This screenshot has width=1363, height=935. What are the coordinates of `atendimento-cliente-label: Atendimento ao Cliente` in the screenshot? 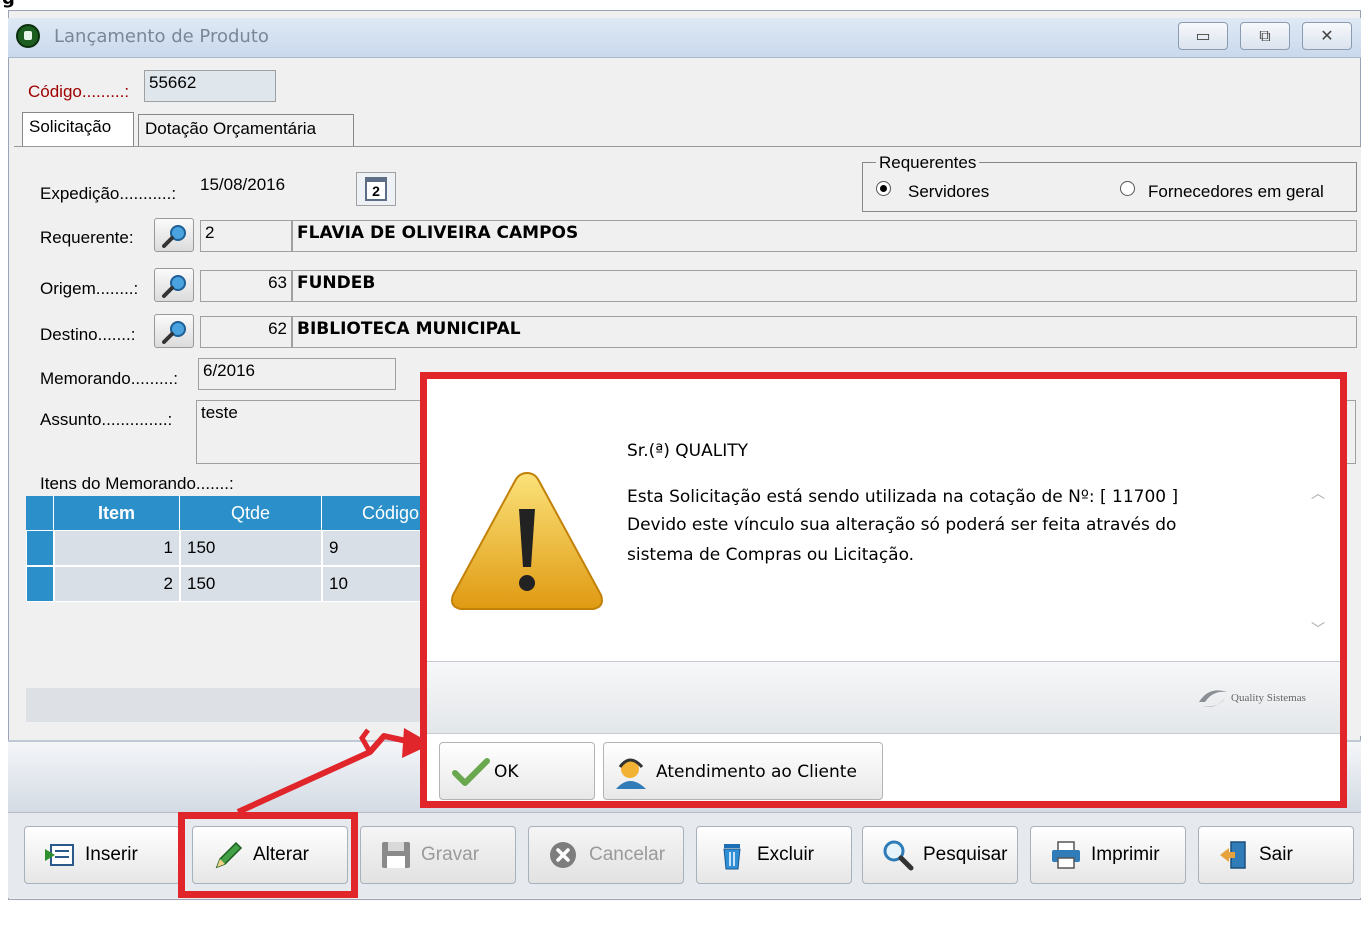 It's located at (756, 772).